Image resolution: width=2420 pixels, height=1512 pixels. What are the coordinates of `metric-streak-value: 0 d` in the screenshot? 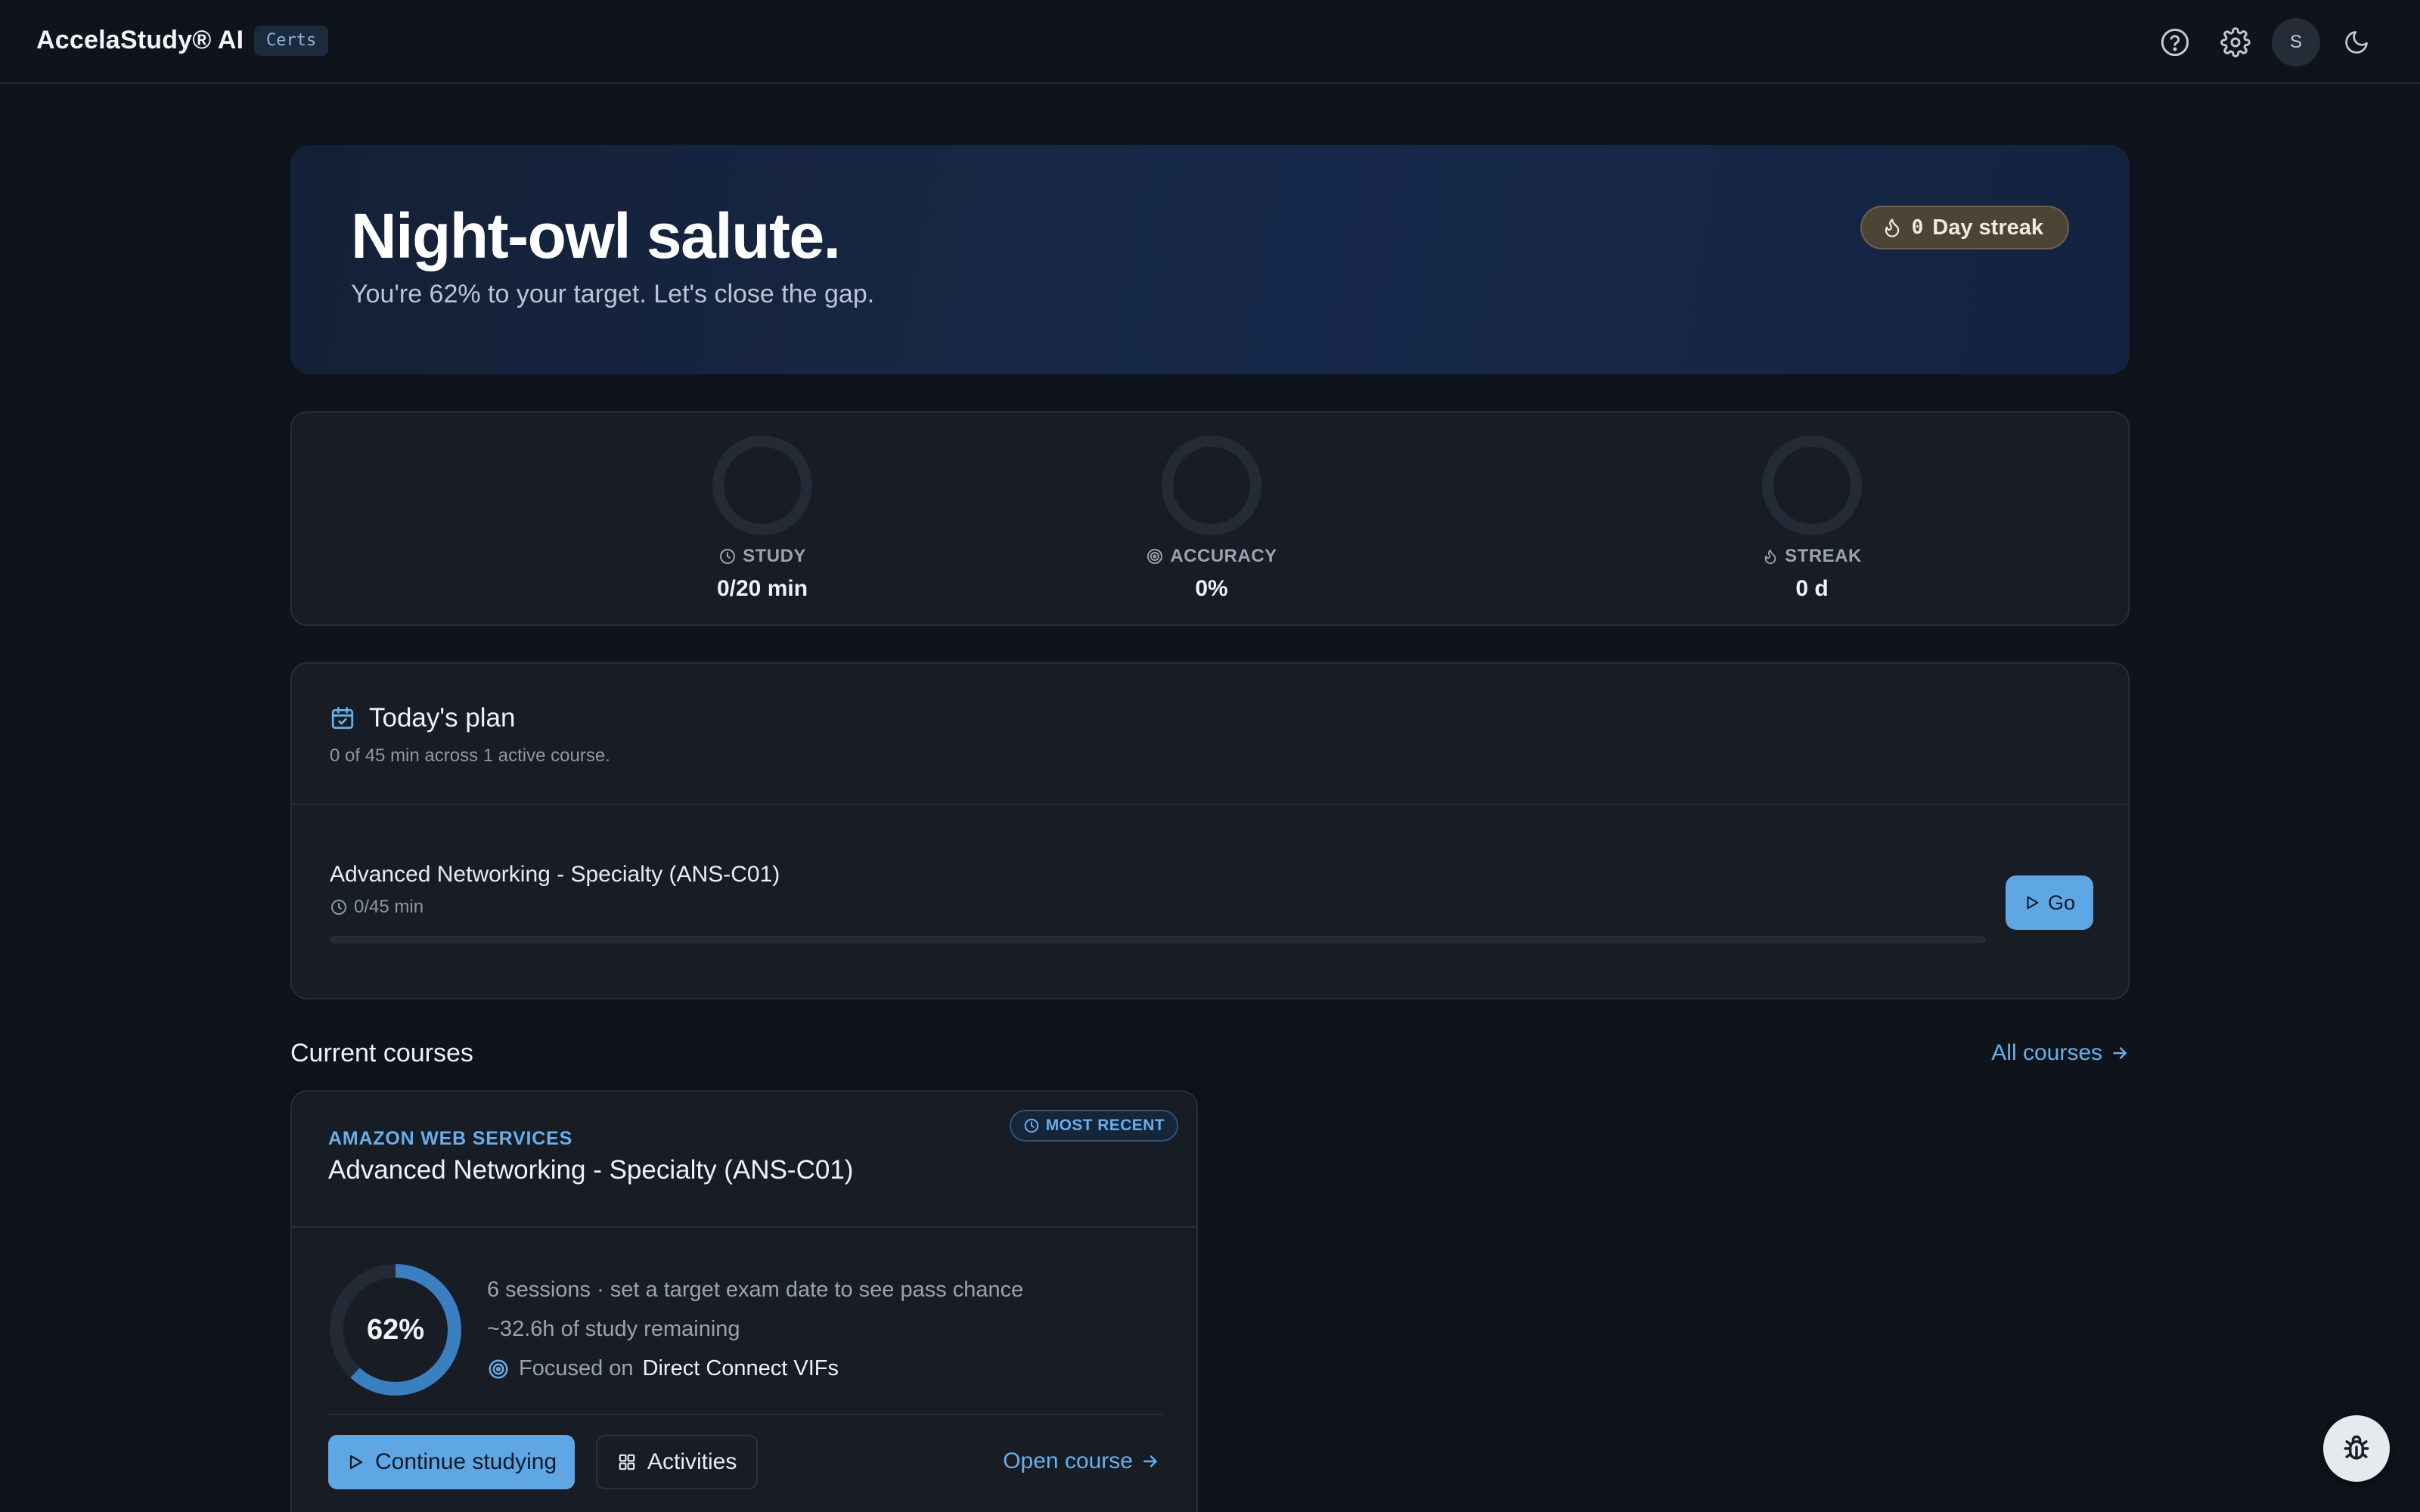 It's located at (1812, 588).